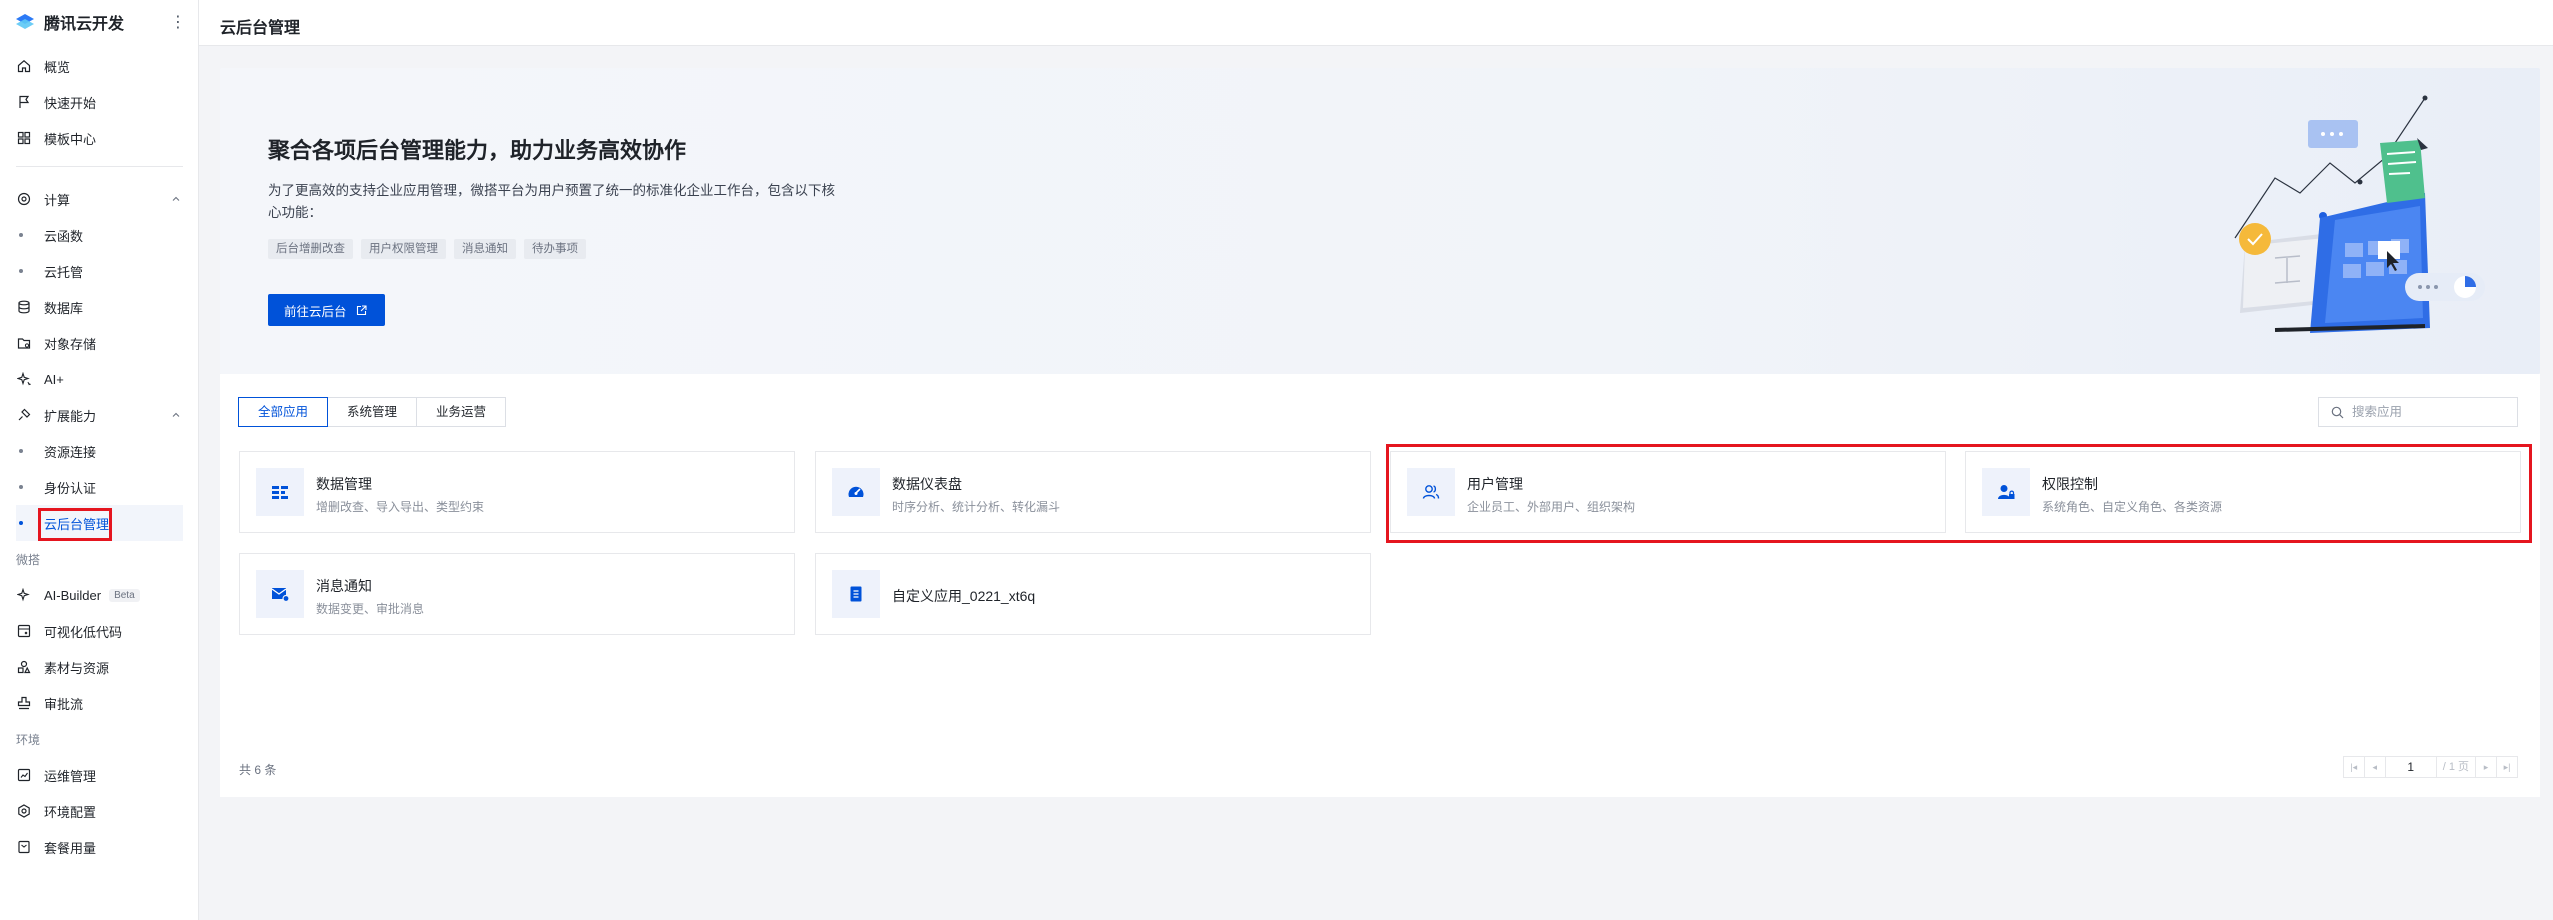 The height and width of the screenshot is (920, 2553). What do you see at coordinates (24, 307) in the screenshot?
I see `database-icon` at bounding box center [24, 307].